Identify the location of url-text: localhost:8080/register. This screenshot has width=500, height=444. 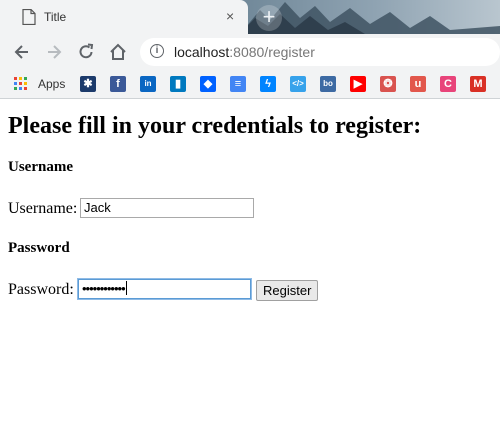
(244, 52).